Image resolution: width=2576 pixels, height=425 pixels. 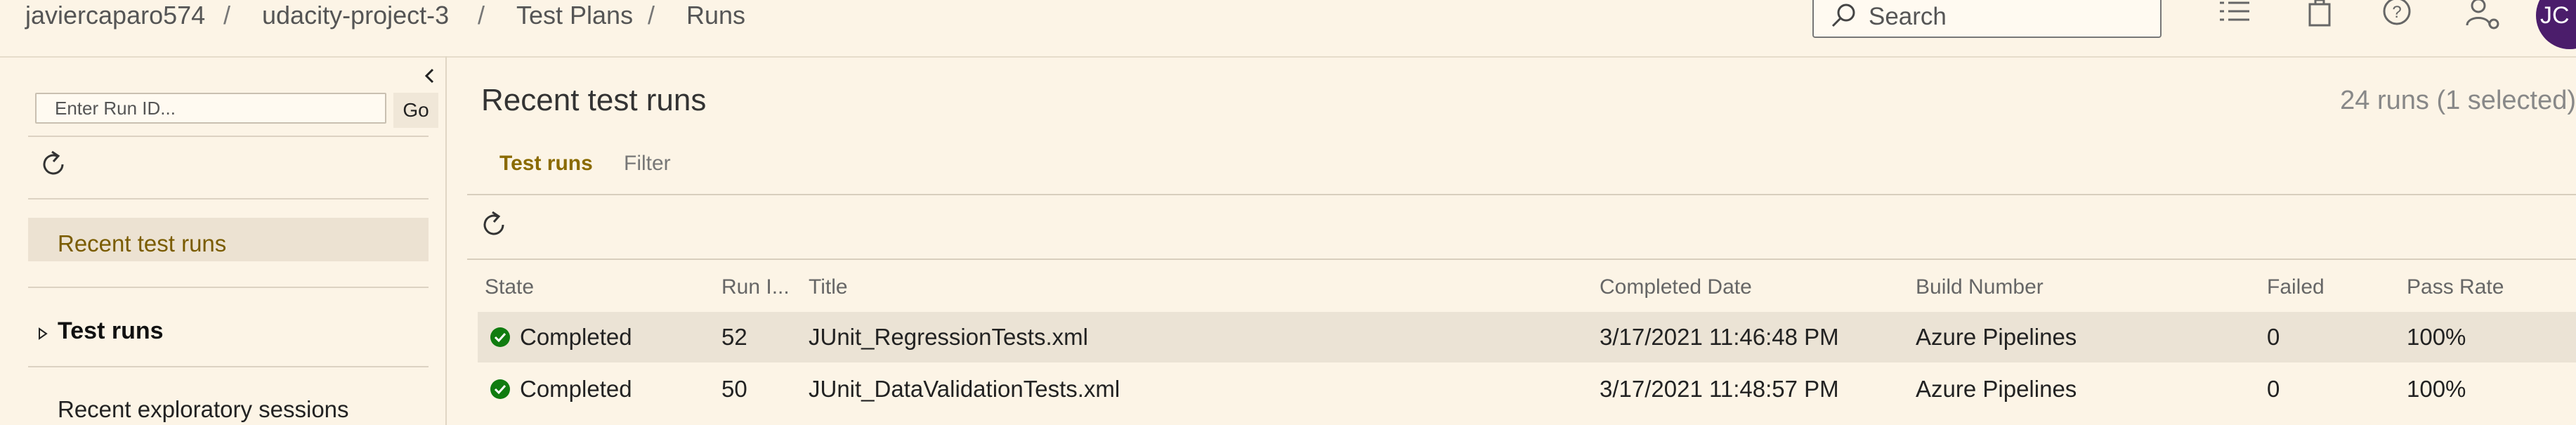 What do you see at coordinates (115, 16) in the screenshot?
I see `breadcrumb-organization: javiercaparo574` at bounding box center [115, 16].